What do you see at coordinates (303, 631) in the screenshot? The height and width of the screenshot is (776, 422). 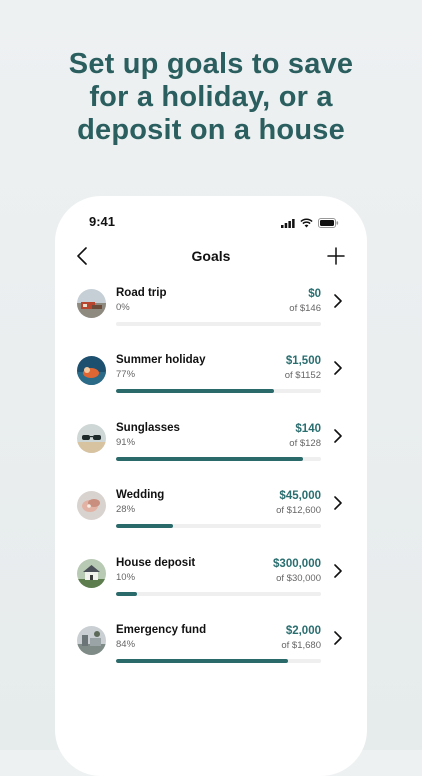 I see `goal-amount: $2,000` at bounding box center [303, 631].